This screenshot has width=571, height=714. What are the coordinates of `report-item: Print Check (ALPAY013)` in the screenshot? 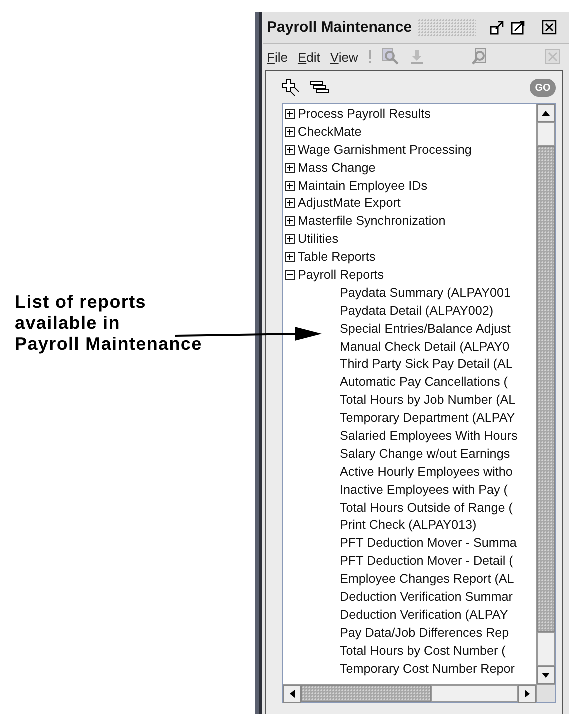 It's located at (408, 525).